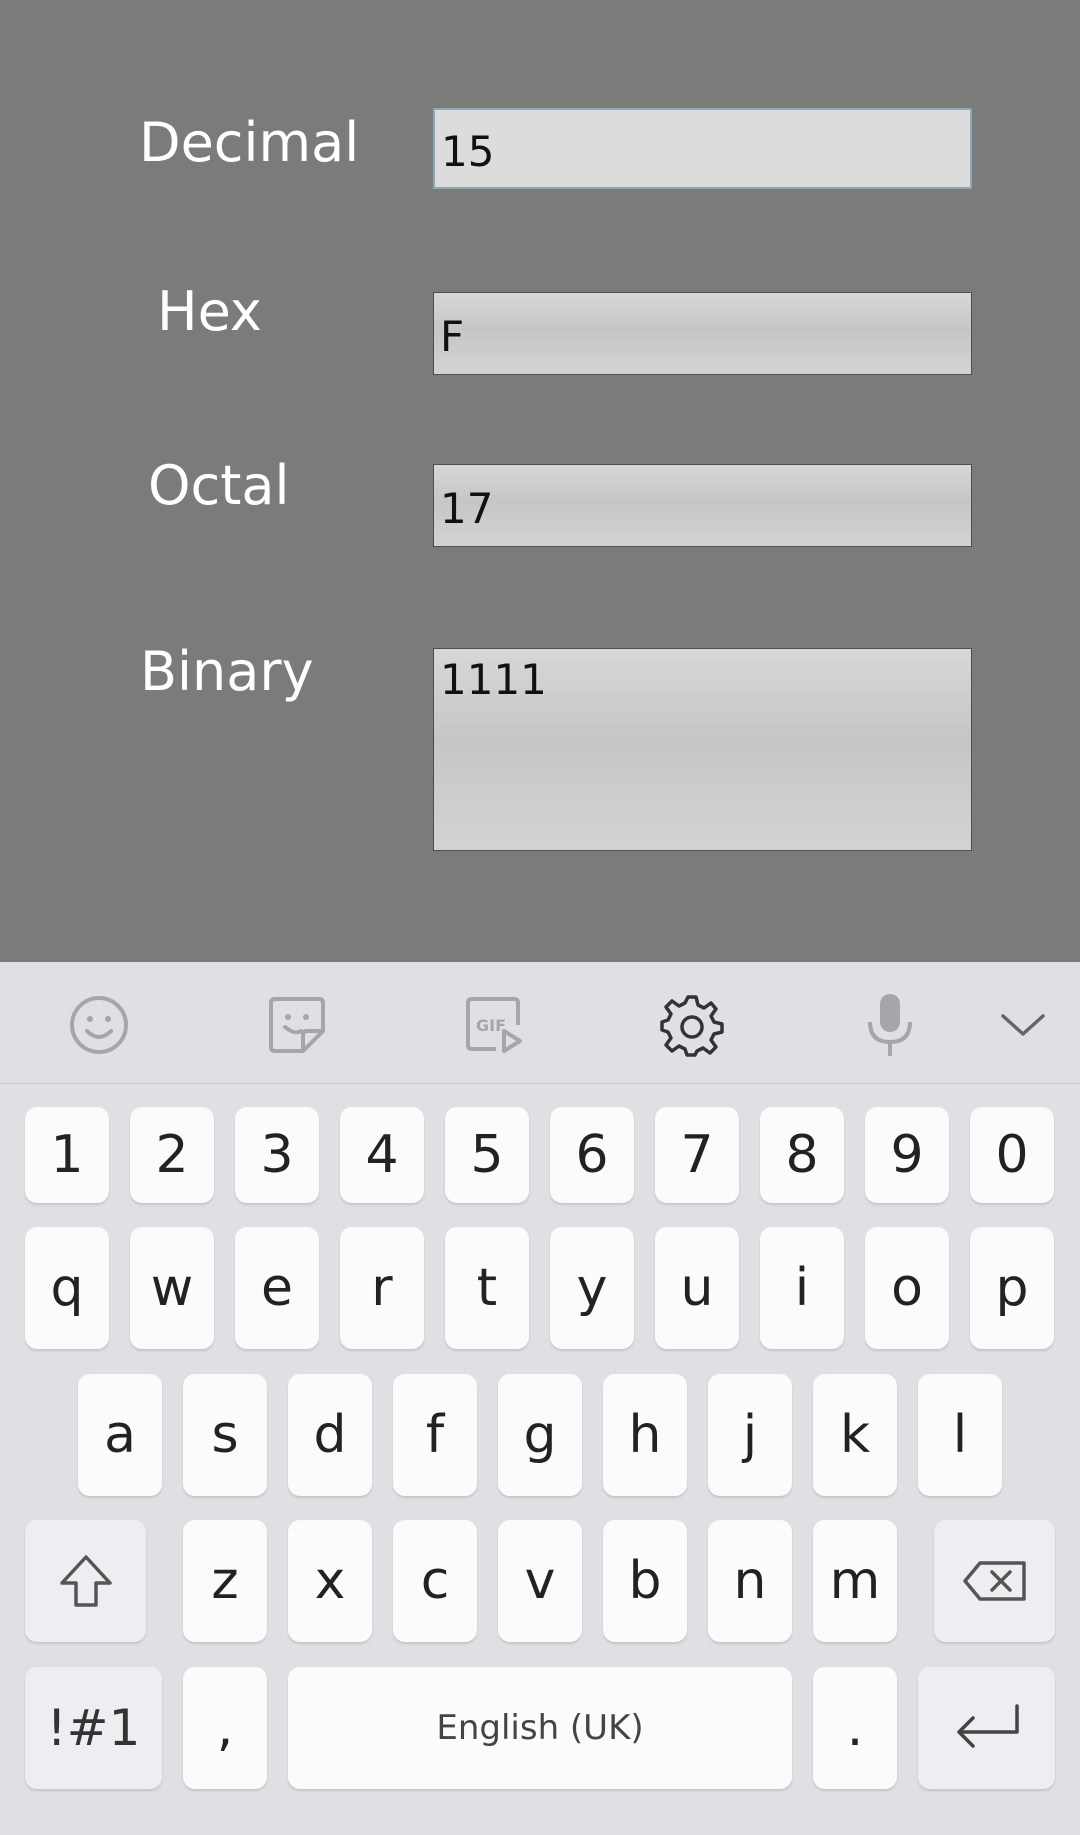 The image size is (1080, 1835). Describe the element at coordinates (750, 1581) in the screenshot. I see `key-n: n` at that location.